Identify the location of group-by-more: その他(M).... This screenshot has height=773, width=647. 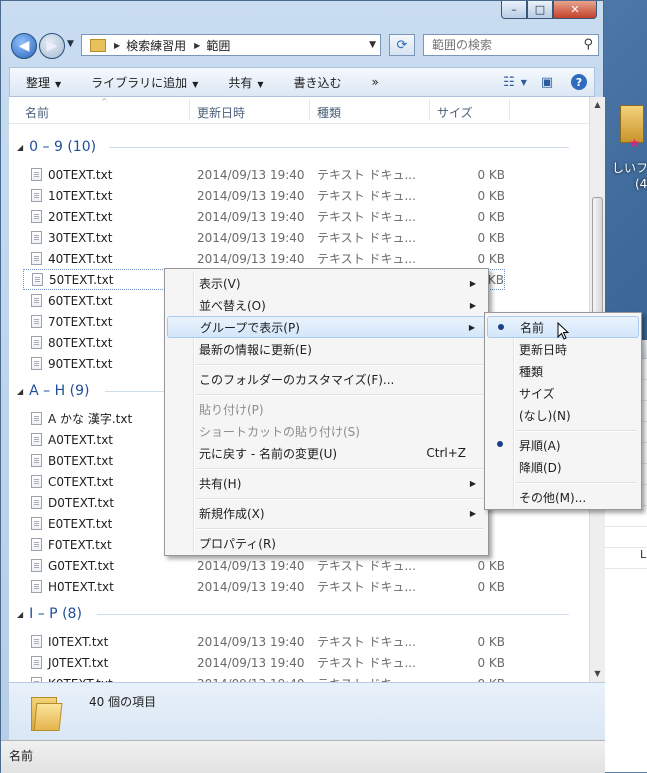
(563, 497).